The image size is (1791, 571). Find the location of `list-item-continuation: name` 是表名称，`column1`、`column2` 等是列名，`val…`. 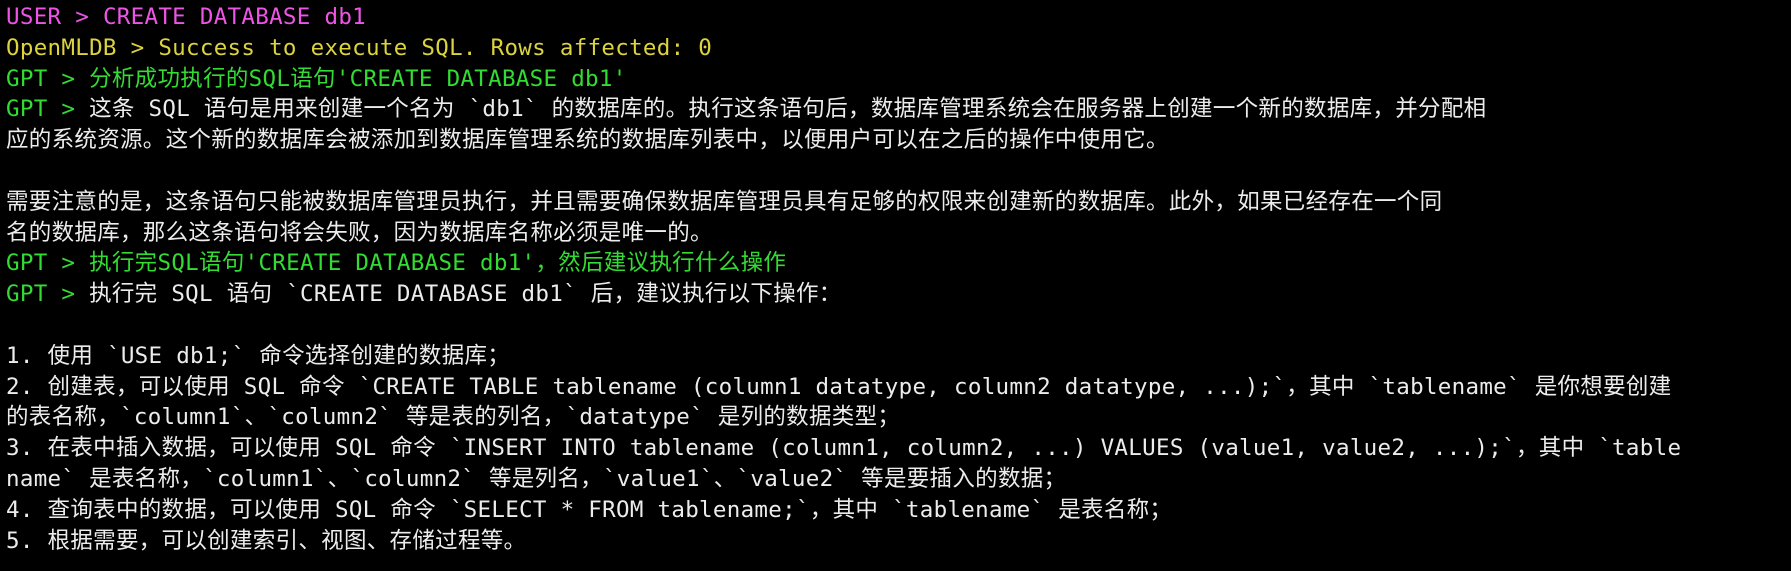

list-item-continuation: name` 是表名称，`column1`、`column2` 等是列名，`val… is located at coordinates (536, 478).